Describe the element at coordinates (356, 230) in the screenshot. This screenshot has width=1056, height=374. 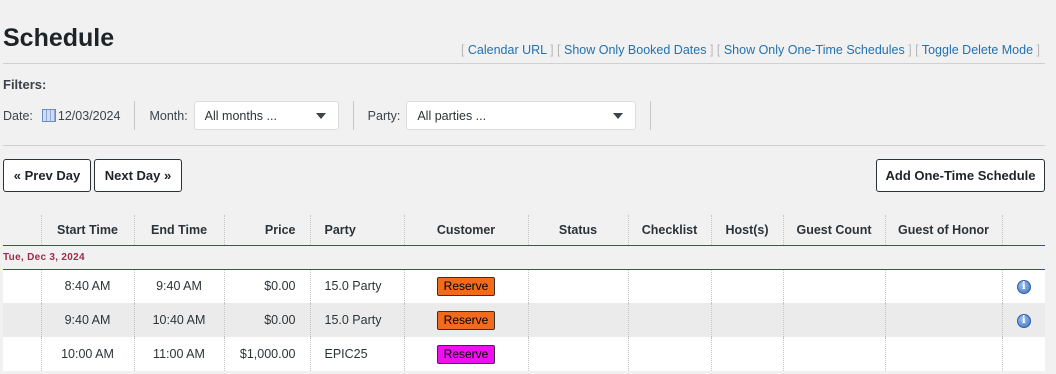
I see `col-header-party: Party` at that location.